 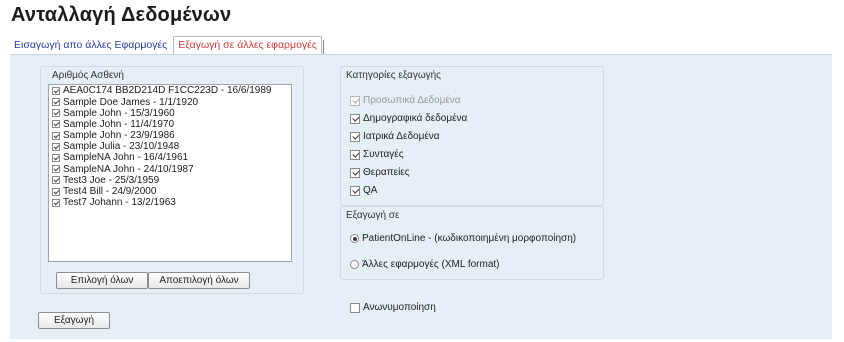 I want to click on list-item: SampleNA John - 16/4/1961, so click(x=170, y=158).